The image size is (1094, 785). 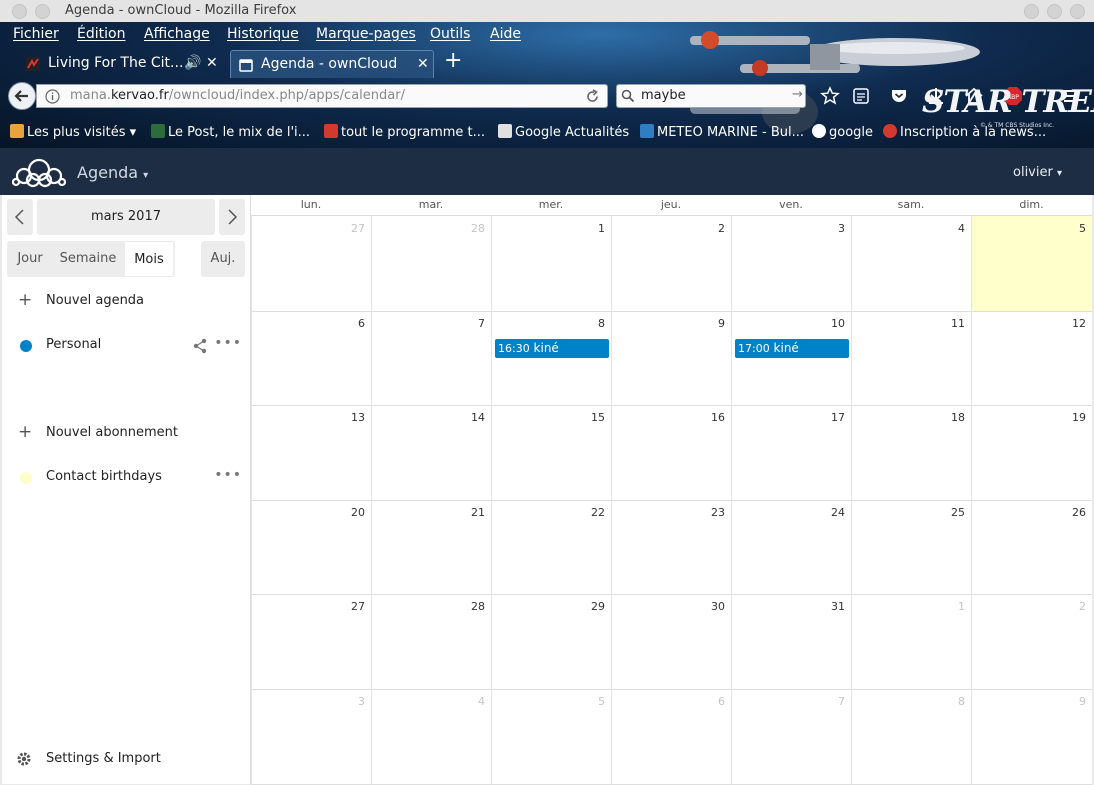 I want to click on month-label: mars 2017, so click(x=126, y=216).